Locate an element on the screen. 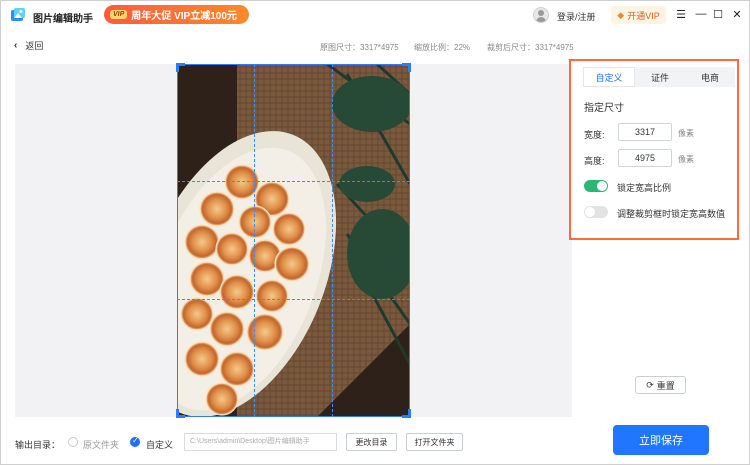 The height and width of the screenshot is (465, 750). crop-handle-bottom-left is located at coordinates (180, 413).